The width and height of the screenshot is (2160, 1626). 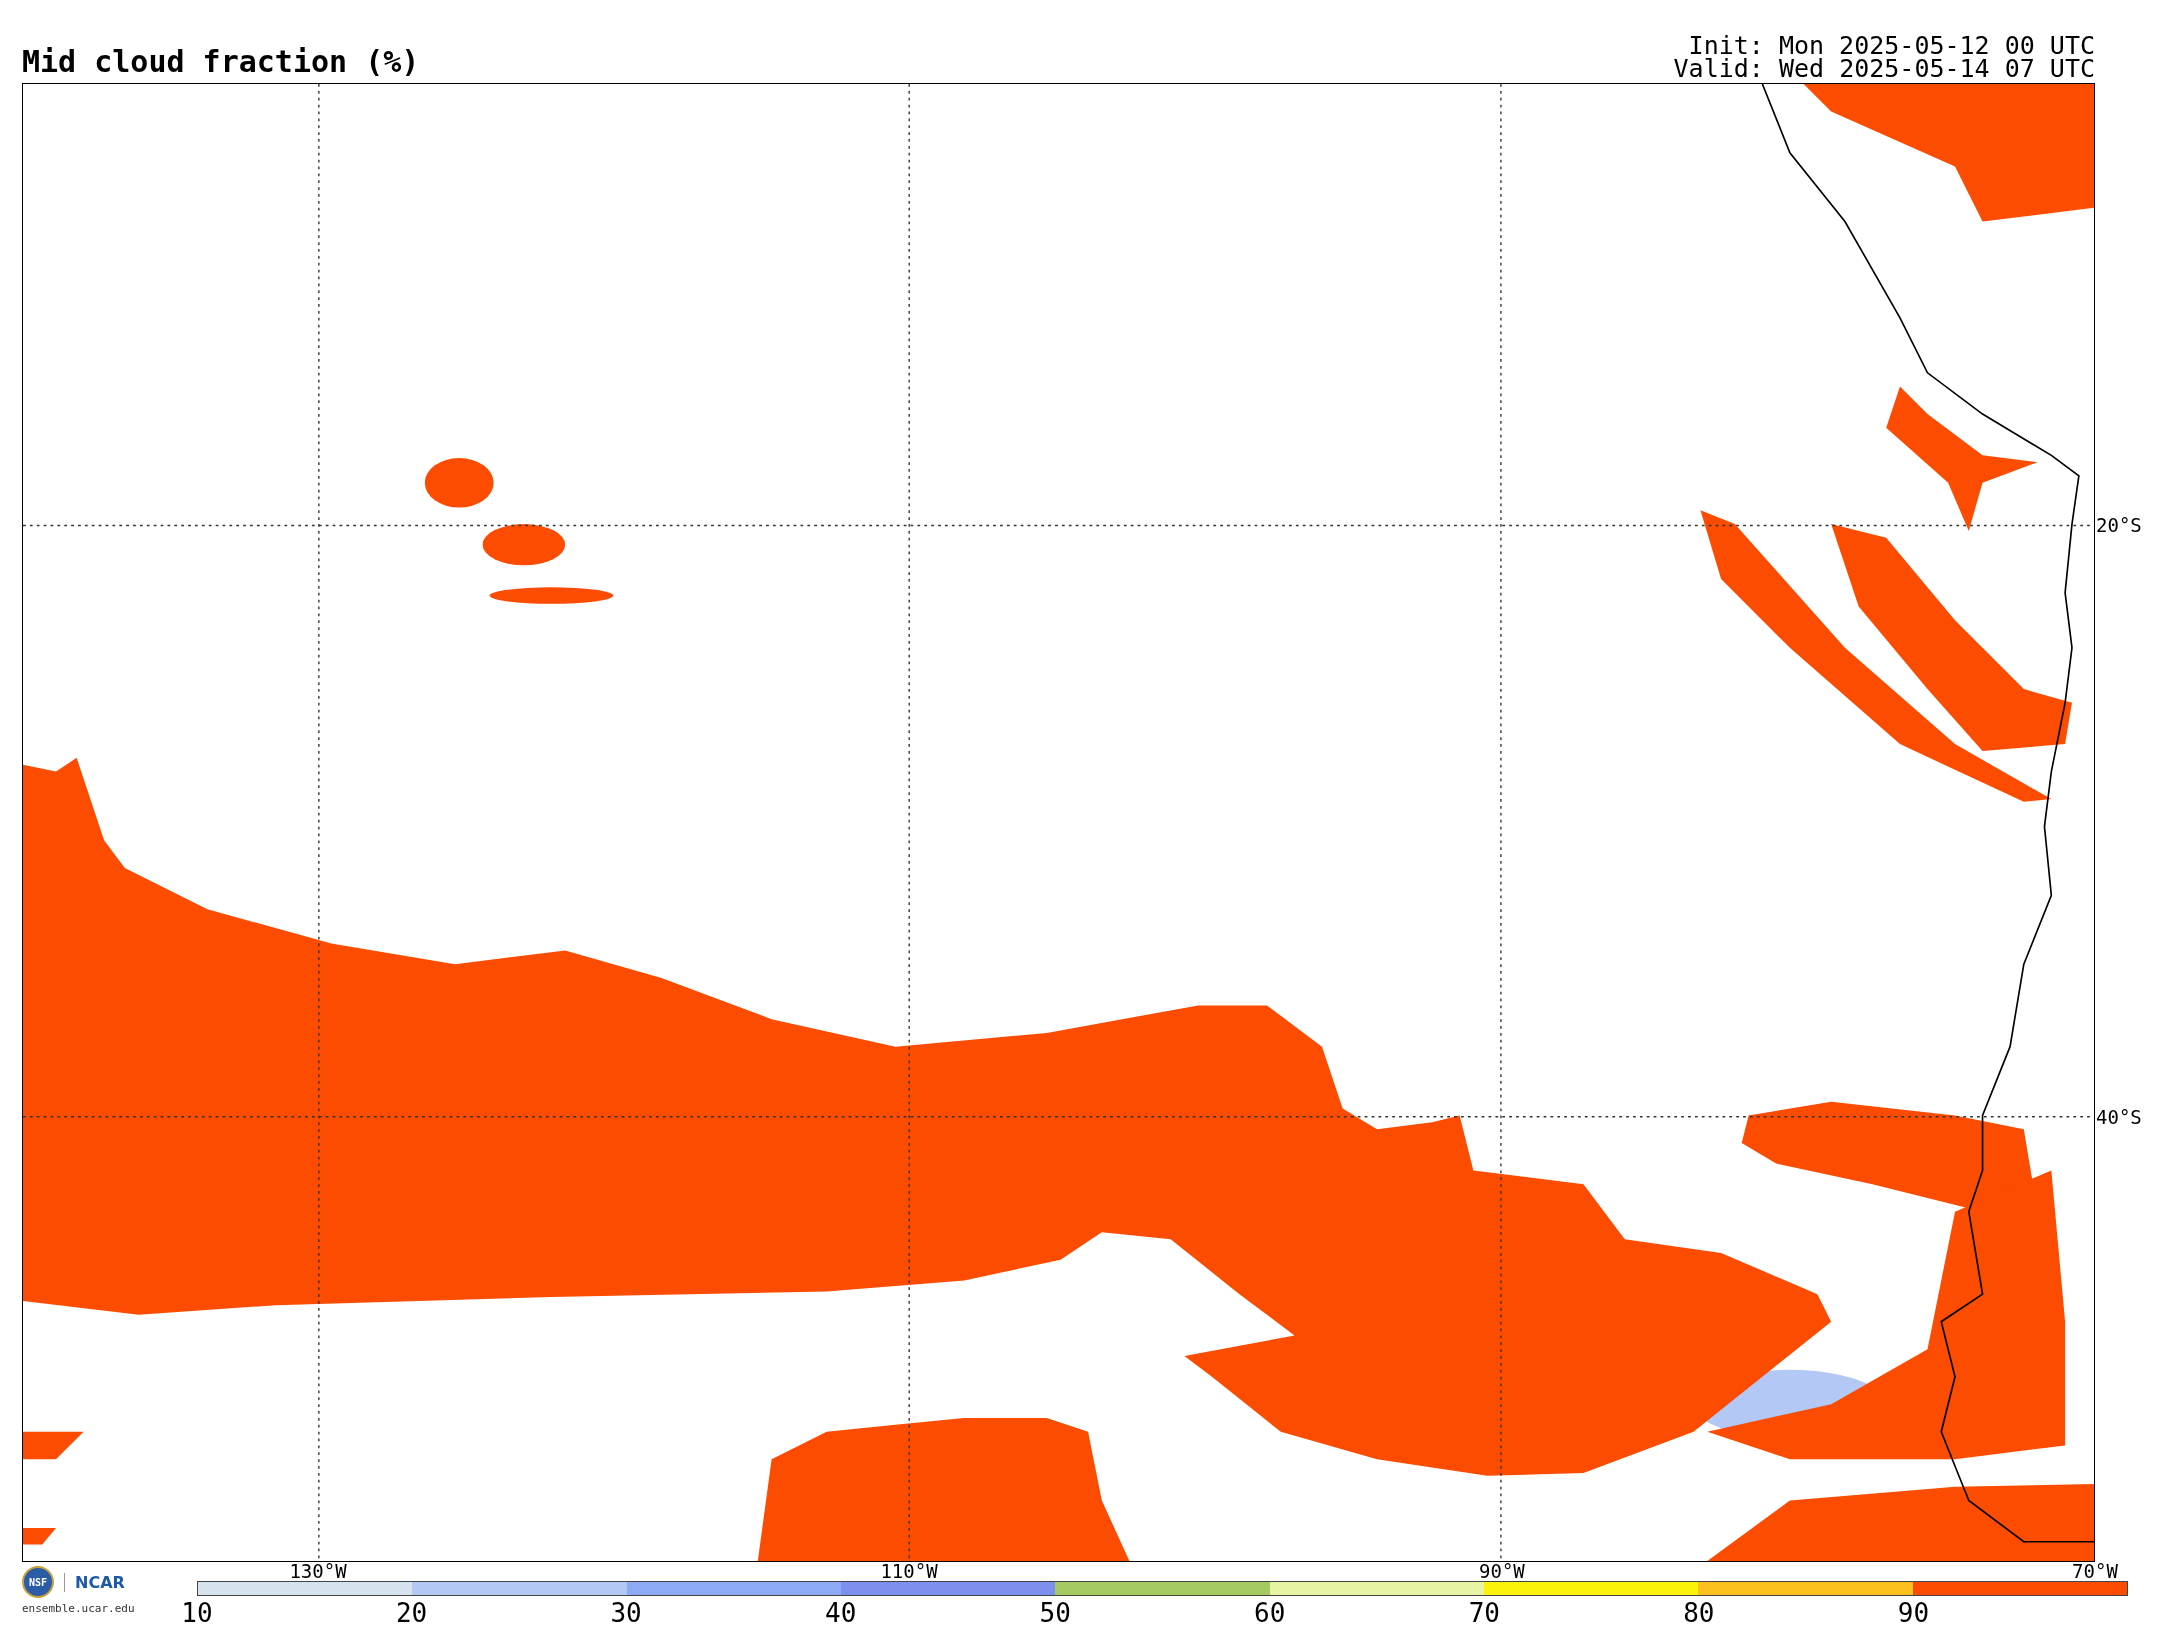 I want to click on longitude-label: 90°W, so click(x=1502, y=1571).